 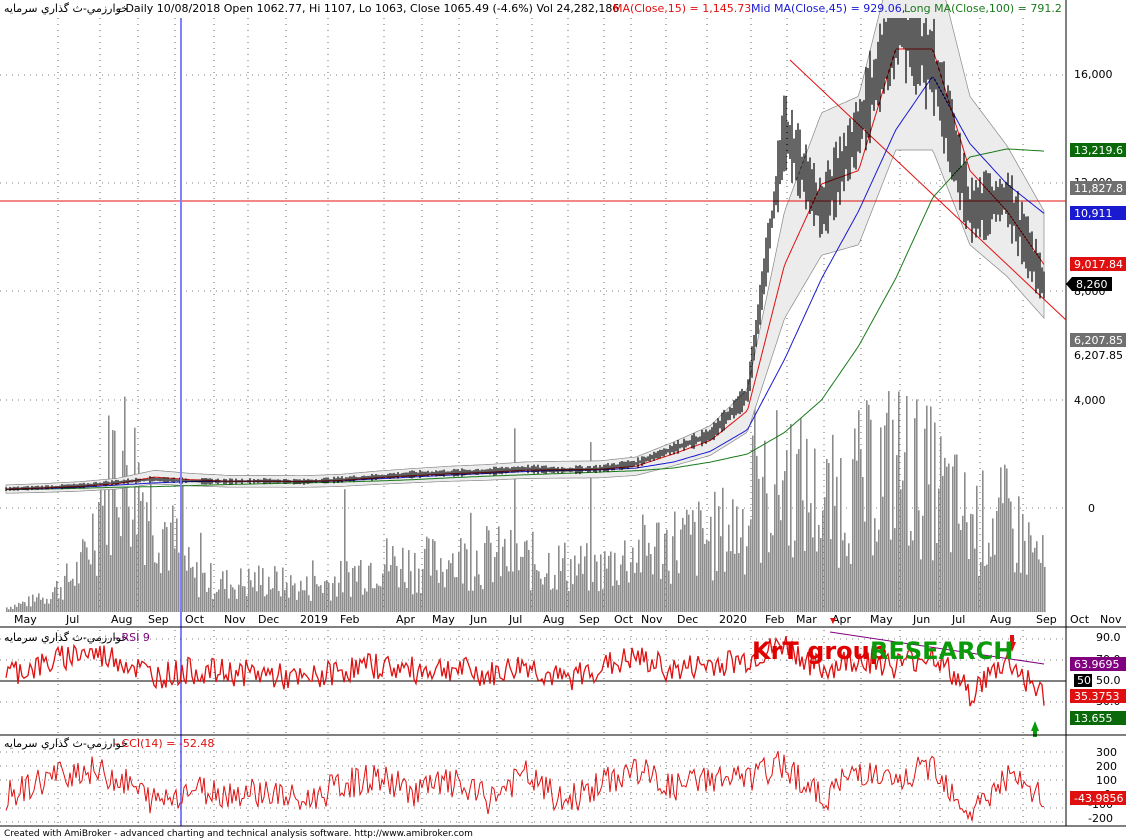 What do you see at coordinates (1098, 150) in the screenshot?
I see `label-ma100: 13,219.6` at bounding box center [1098, 150].